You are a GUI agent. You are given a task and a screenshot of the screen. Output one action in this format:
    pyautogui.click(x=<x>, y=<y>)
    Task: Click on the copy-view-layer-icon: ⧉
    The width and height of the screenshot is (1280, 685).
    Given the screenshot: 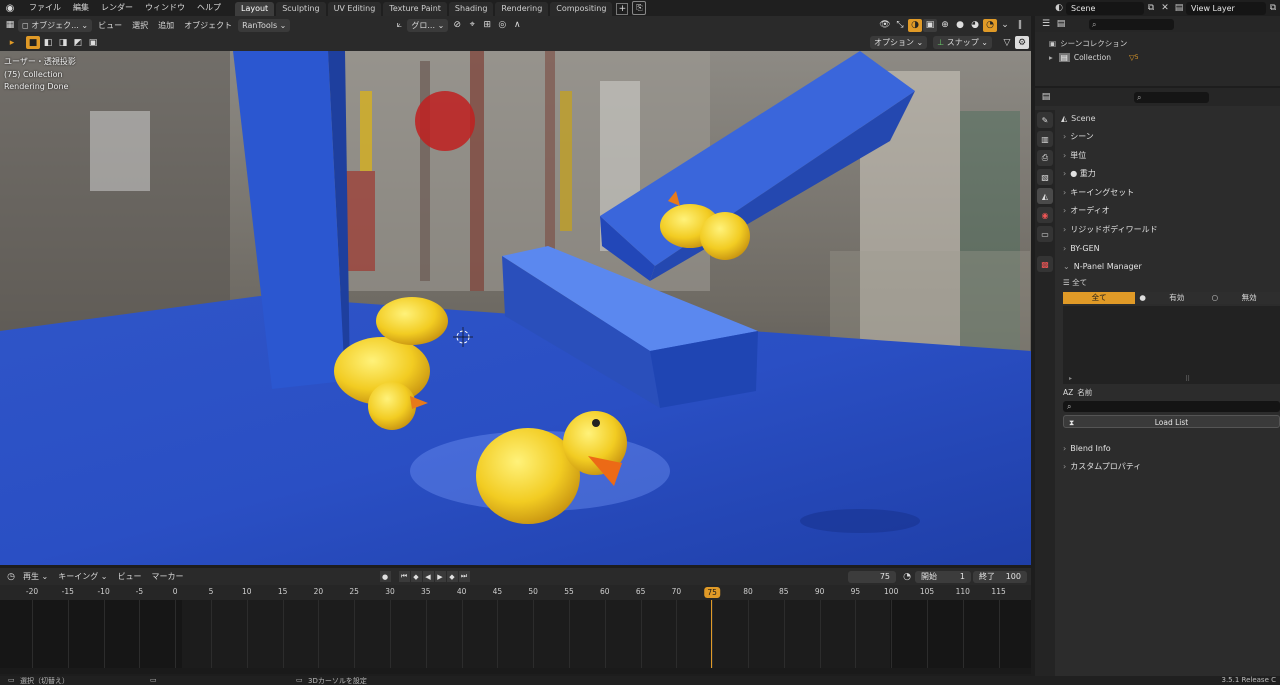 What is the action you would take?
    pyautogui.click(x=1273, y=8)
    